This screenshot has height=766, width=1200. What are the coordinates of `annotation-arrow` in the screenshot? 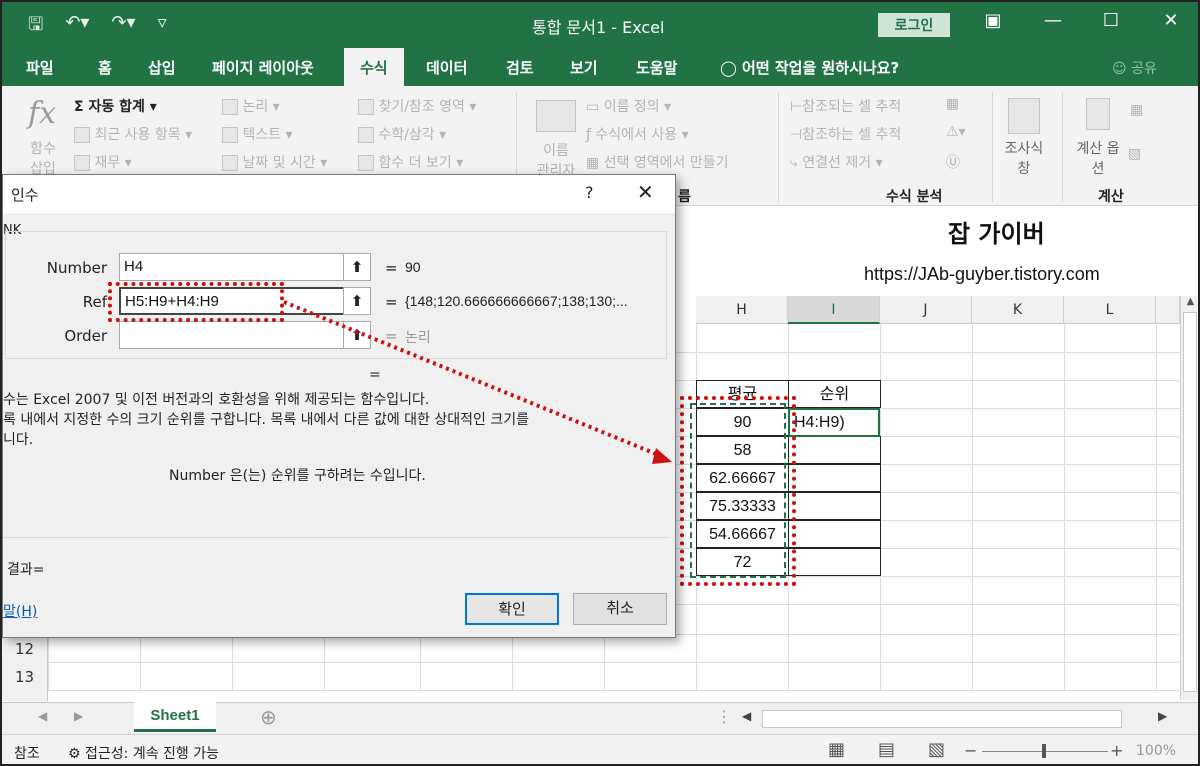 It's located at (477, 382).